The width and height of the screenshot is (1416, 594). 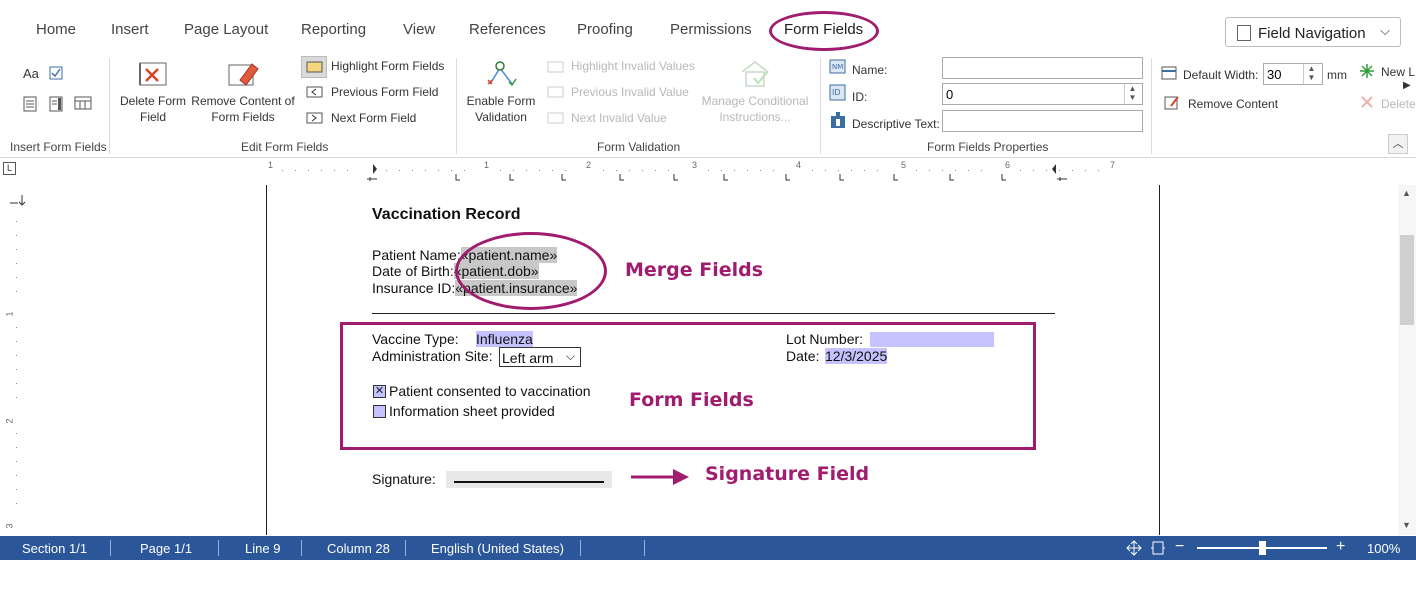 I want to click on highlight-invalid-values-button: Highlight Invalid Values, so click(x=633, y=66).